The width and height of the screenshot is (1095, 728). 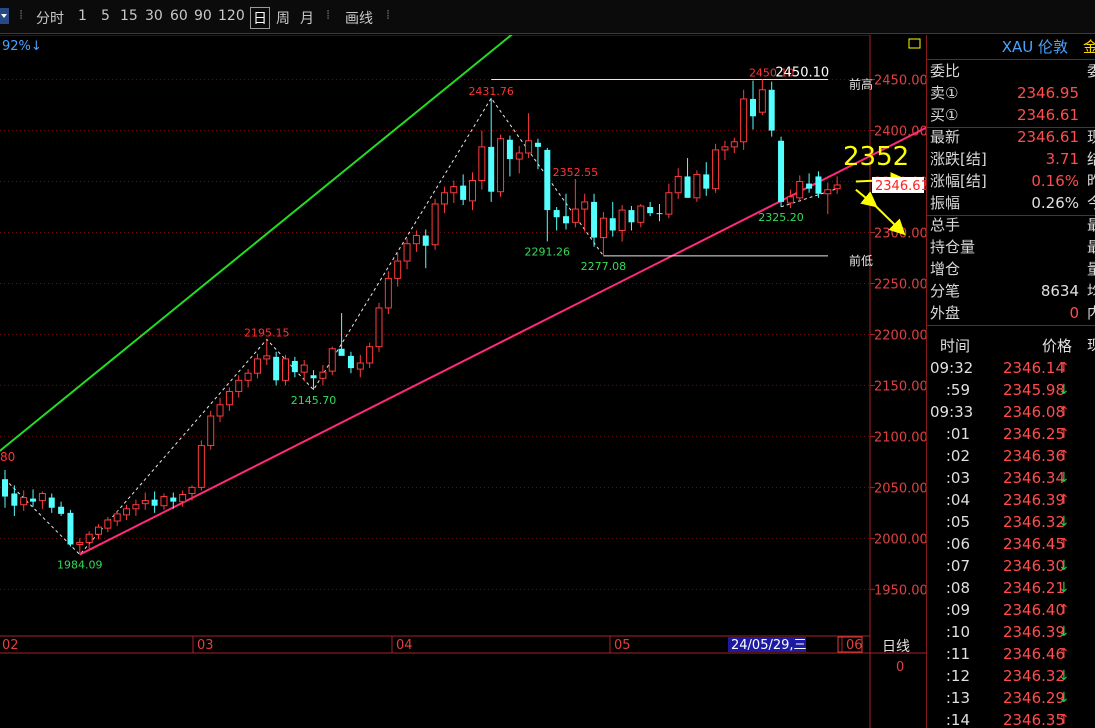 I want to click on quote-row-label: 持仓量, so click(x=953, y=247).